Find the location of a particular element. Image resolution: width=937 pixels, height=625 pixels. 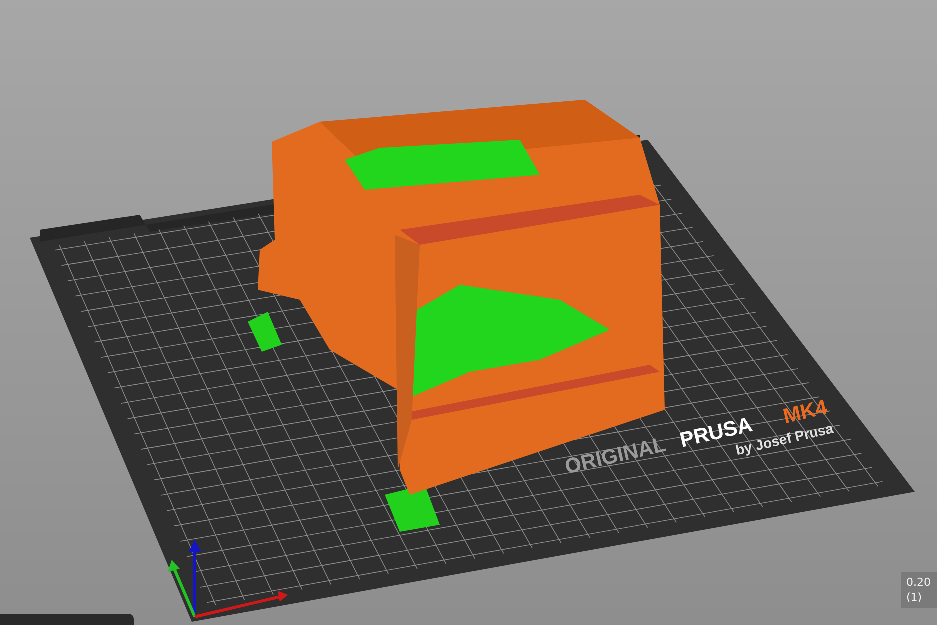

bed-logo-text: ORIGINAL is located at coordinates (615, 456).